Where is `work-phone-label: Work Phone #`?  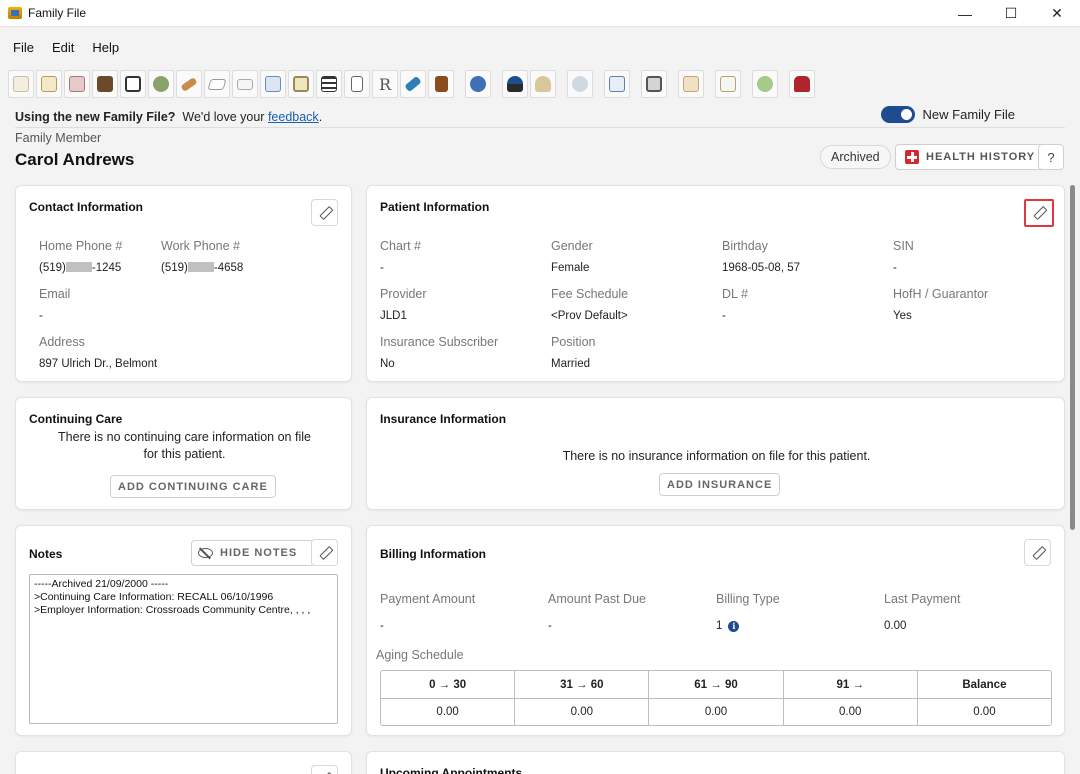
work-phone-label: Work Phone # is located at coordinates (200, 246).